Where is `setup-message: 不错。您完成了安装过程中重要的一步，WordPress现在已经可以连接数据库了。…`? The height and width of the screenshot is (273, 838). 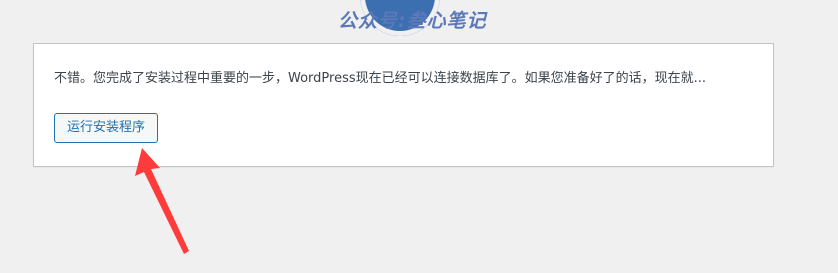 setup-message: 不错。您完成了安装过程中重要的一步，WordPress现在已经可以连接数据库了。… is located at coordinates (380, 78).